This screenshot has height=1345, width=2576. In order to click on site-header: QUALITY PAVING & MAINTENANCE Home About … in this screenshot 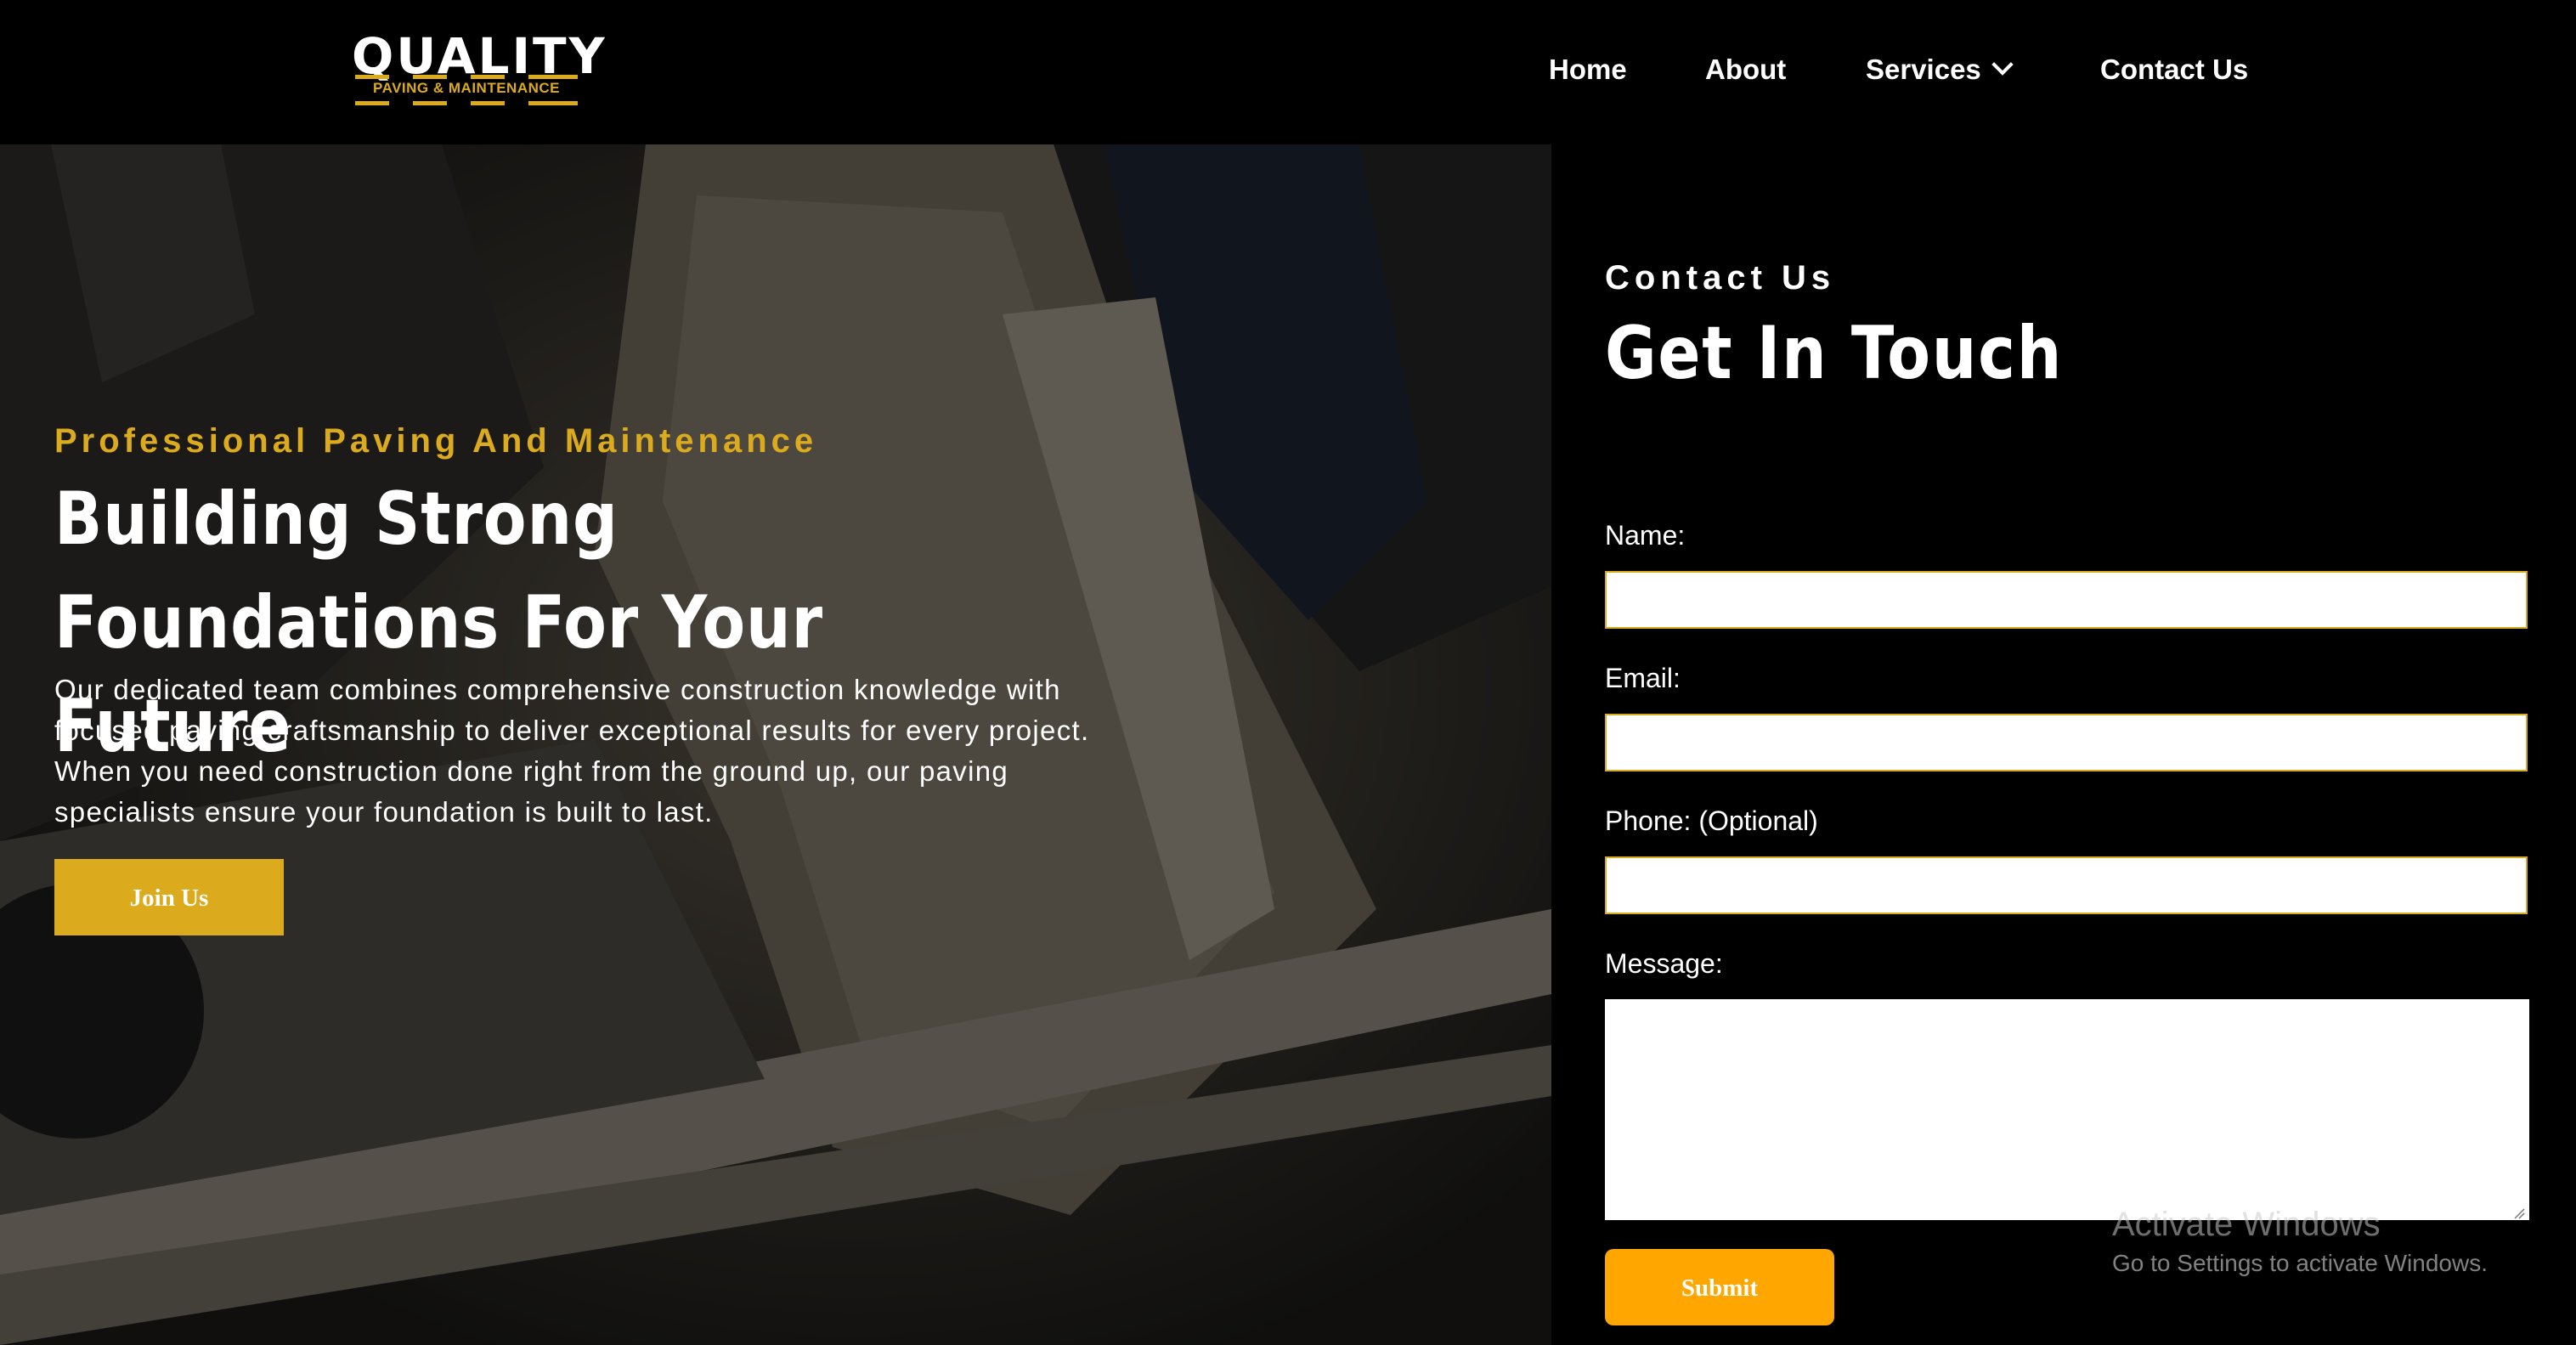, I will do `click(1288, 72)`.